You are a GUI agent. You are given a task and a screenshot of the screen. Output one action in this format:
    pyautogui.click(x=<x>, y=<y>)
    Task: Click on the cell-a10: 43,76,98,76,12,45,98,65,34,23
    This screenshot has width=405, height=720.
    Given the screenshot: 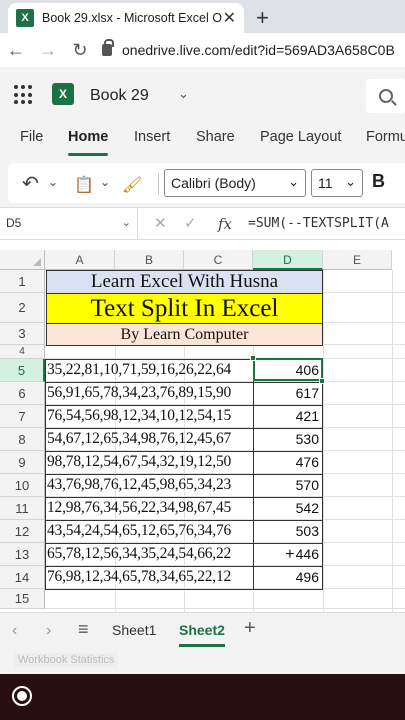 What is the action you would take?
    pyautogui.click(x=150, y=485)
    